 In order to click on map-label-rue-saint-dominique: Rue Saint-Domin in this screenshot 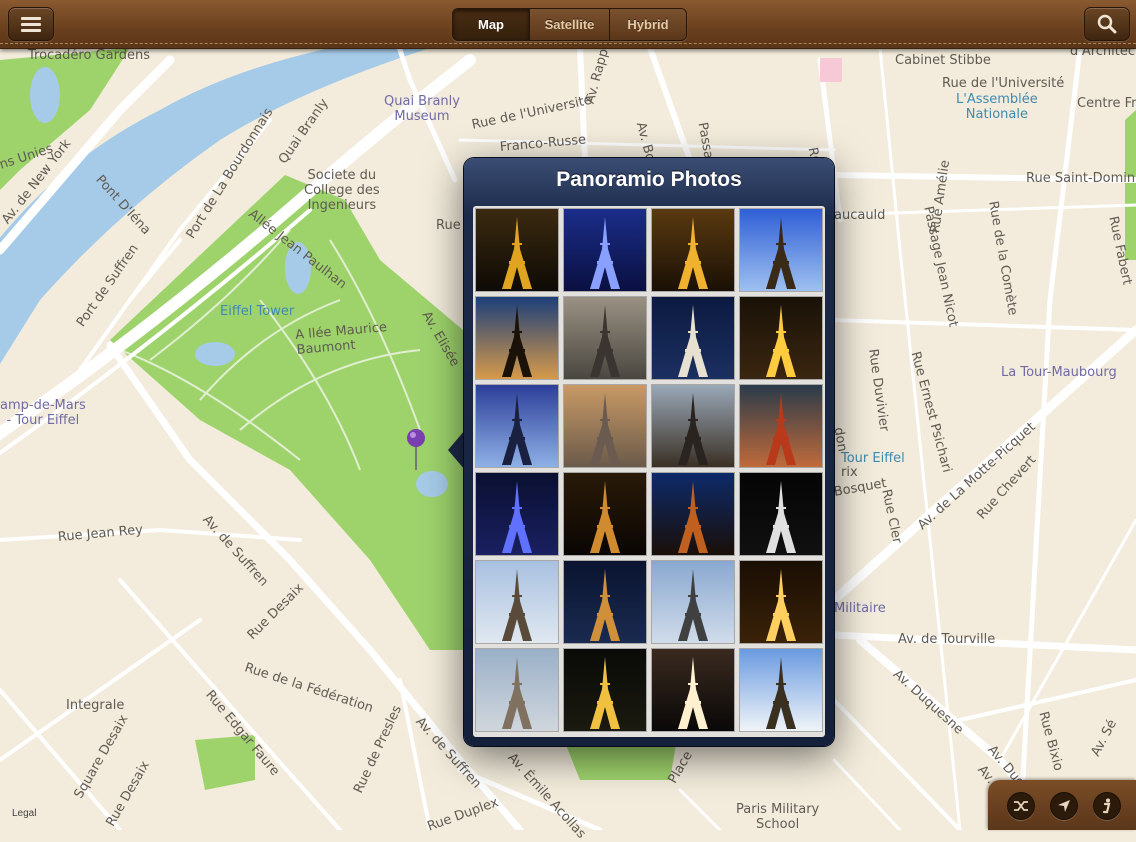, I will do `click(1081, 178)`.